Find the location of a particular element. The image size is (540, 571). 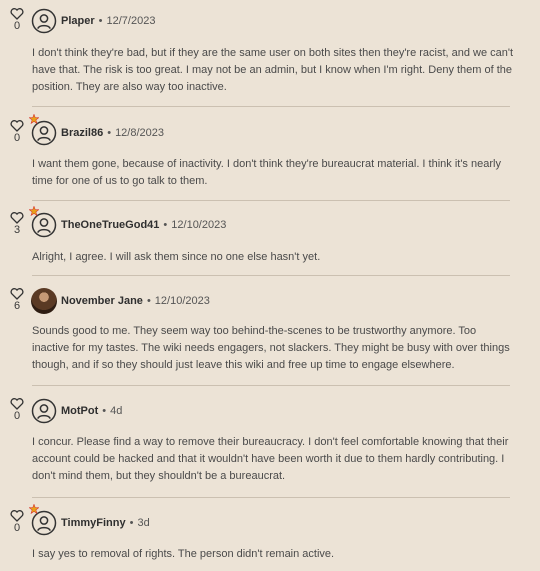

like-button: 3 is located at coordinates (17, 224).